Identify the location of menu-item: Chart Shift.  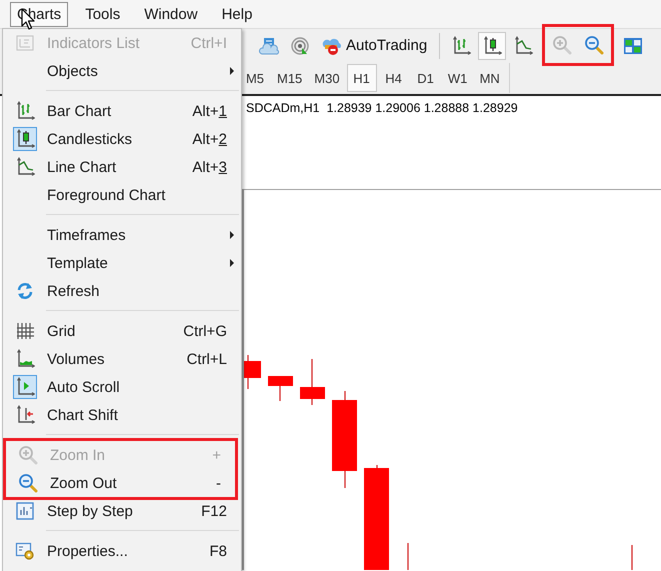
(122, 415).